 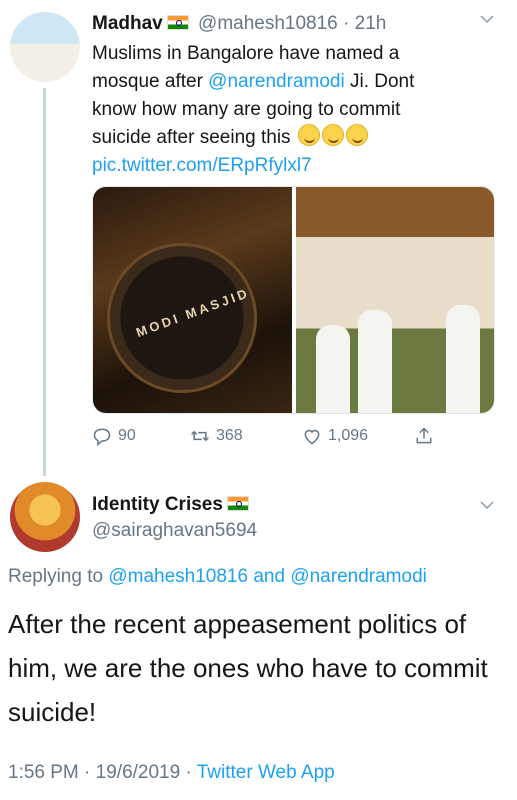 I want to click on share-icon, so click(x=424, y=435).